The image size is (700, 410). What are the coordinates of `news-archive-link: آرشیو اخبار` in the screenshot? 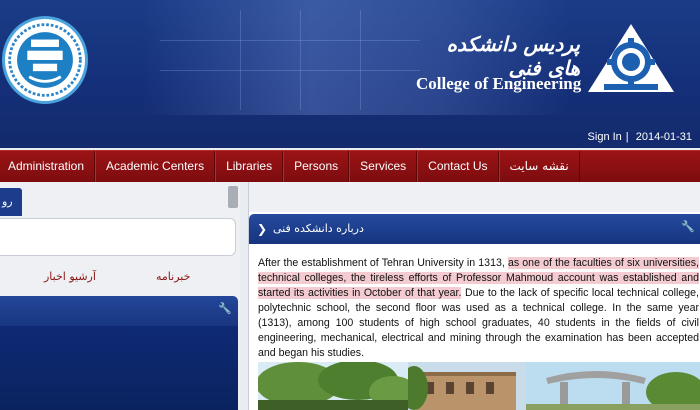 It's located at (70, 276).